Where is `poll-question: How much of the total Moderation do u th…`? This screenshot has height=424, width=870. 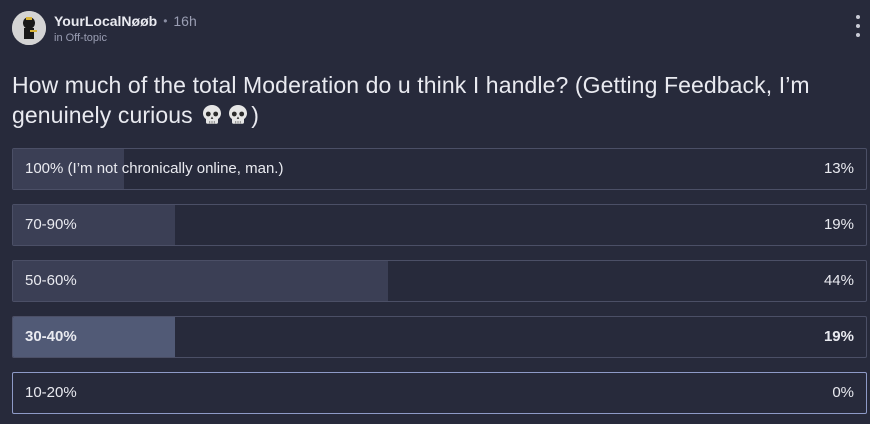
poll-question: How much of the total Moderation do u th… is located at coordinates (440, 100).